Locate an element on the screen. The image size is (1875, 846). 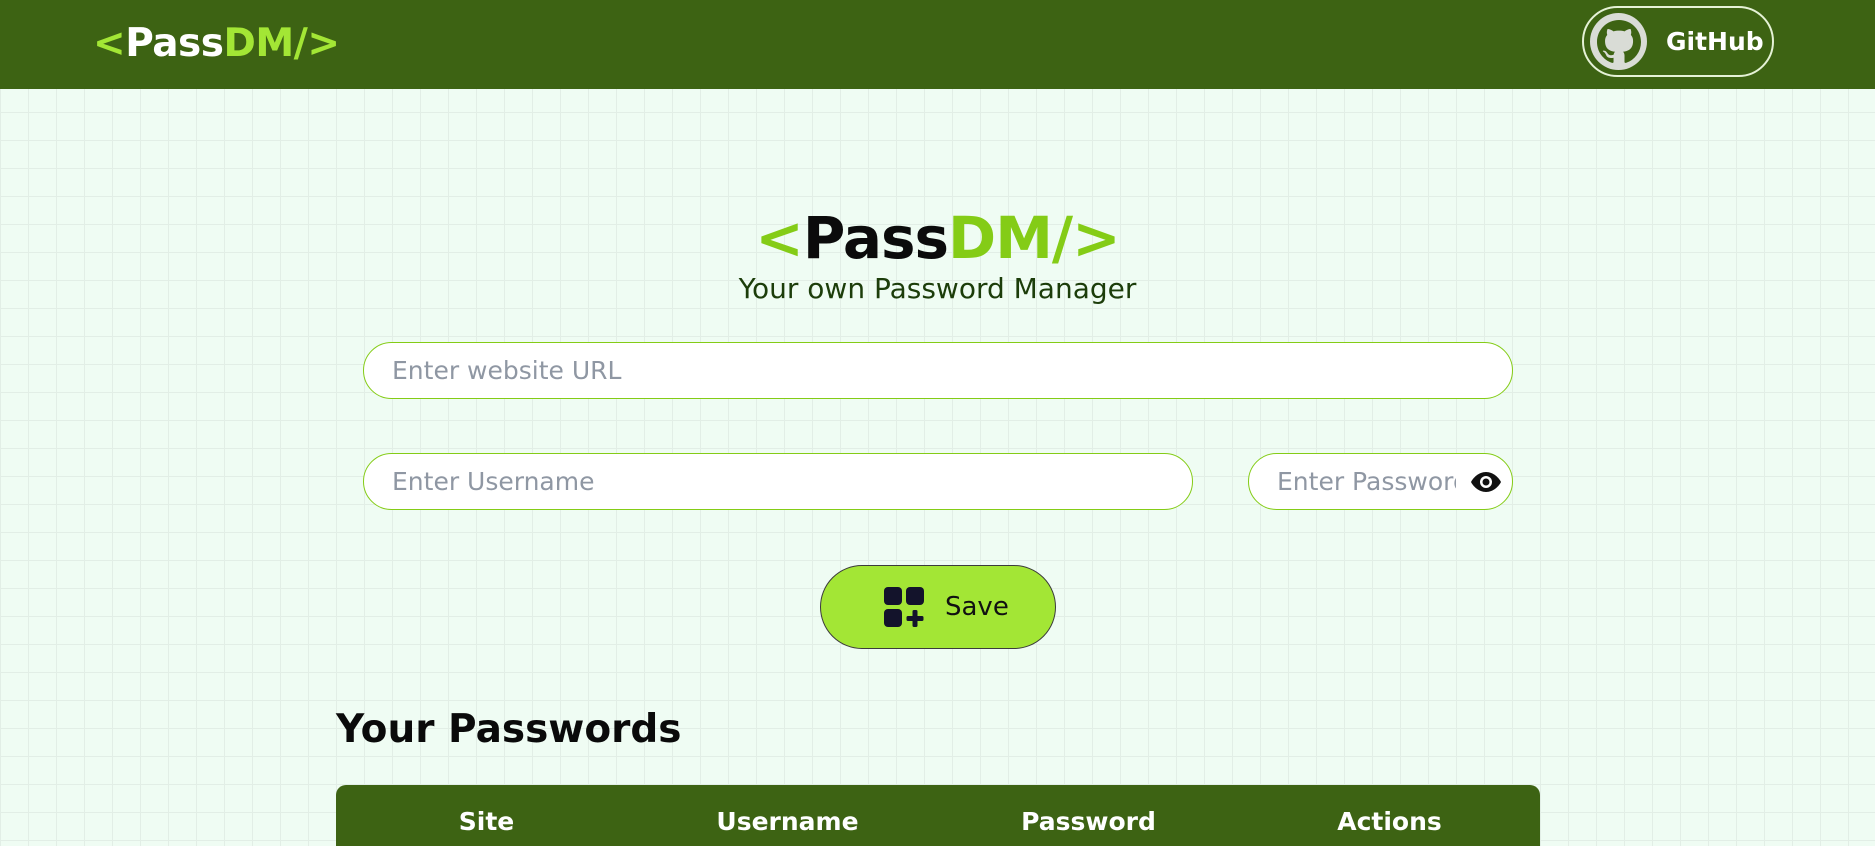
passwords-heading: Your Passwords is located at coordinates (509, 729).